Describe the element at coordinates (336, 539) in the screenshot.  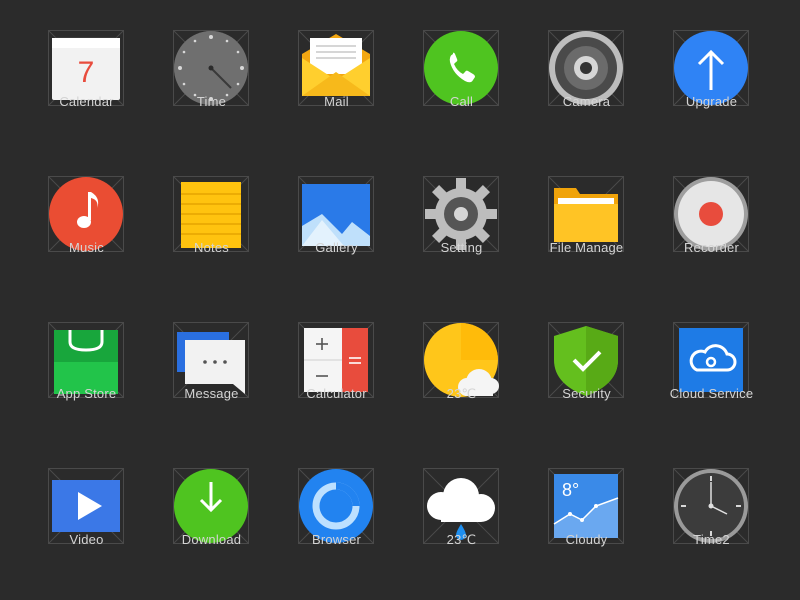
I see `app-label: Browser` at that location.